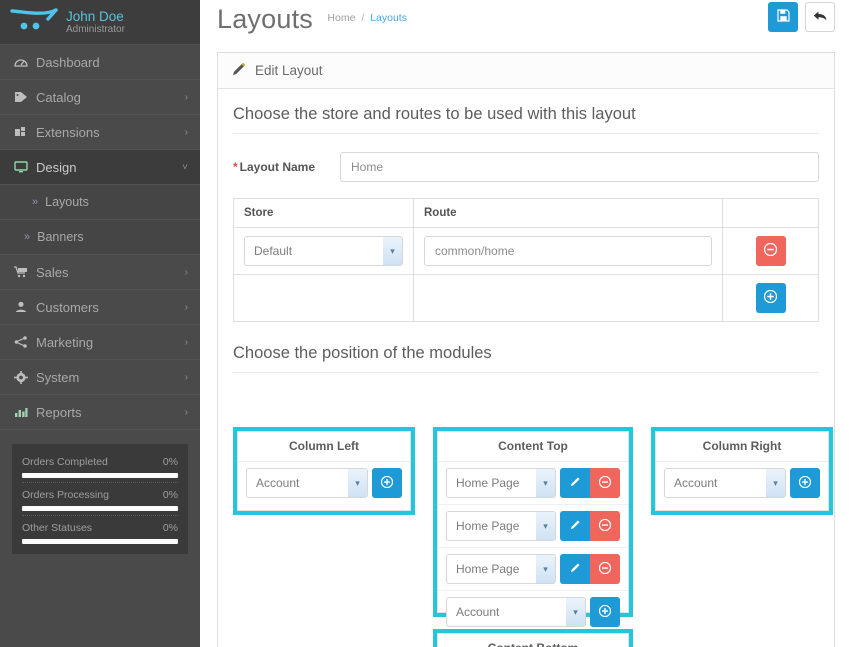 The width and height of the screenshot is (850, 647). What do you see at coordinates (52, 272) in the screenshot?
I see `sidebar-item-label: Sales` at bounding box center [52, 272].